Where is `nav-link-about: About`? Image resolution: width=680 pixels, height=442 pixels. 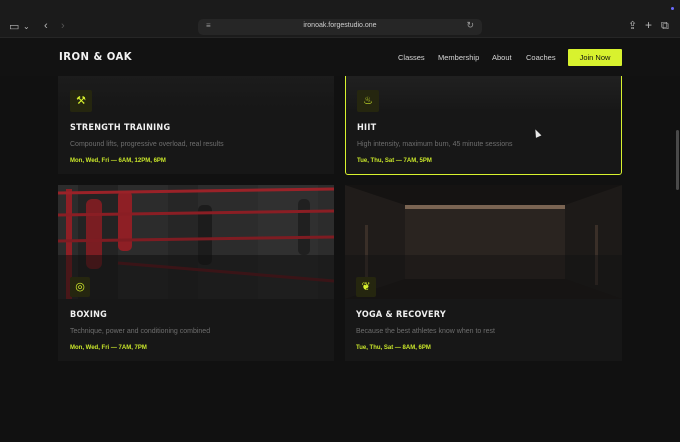 nav-link-about: About is located at coordinates (502, 57).